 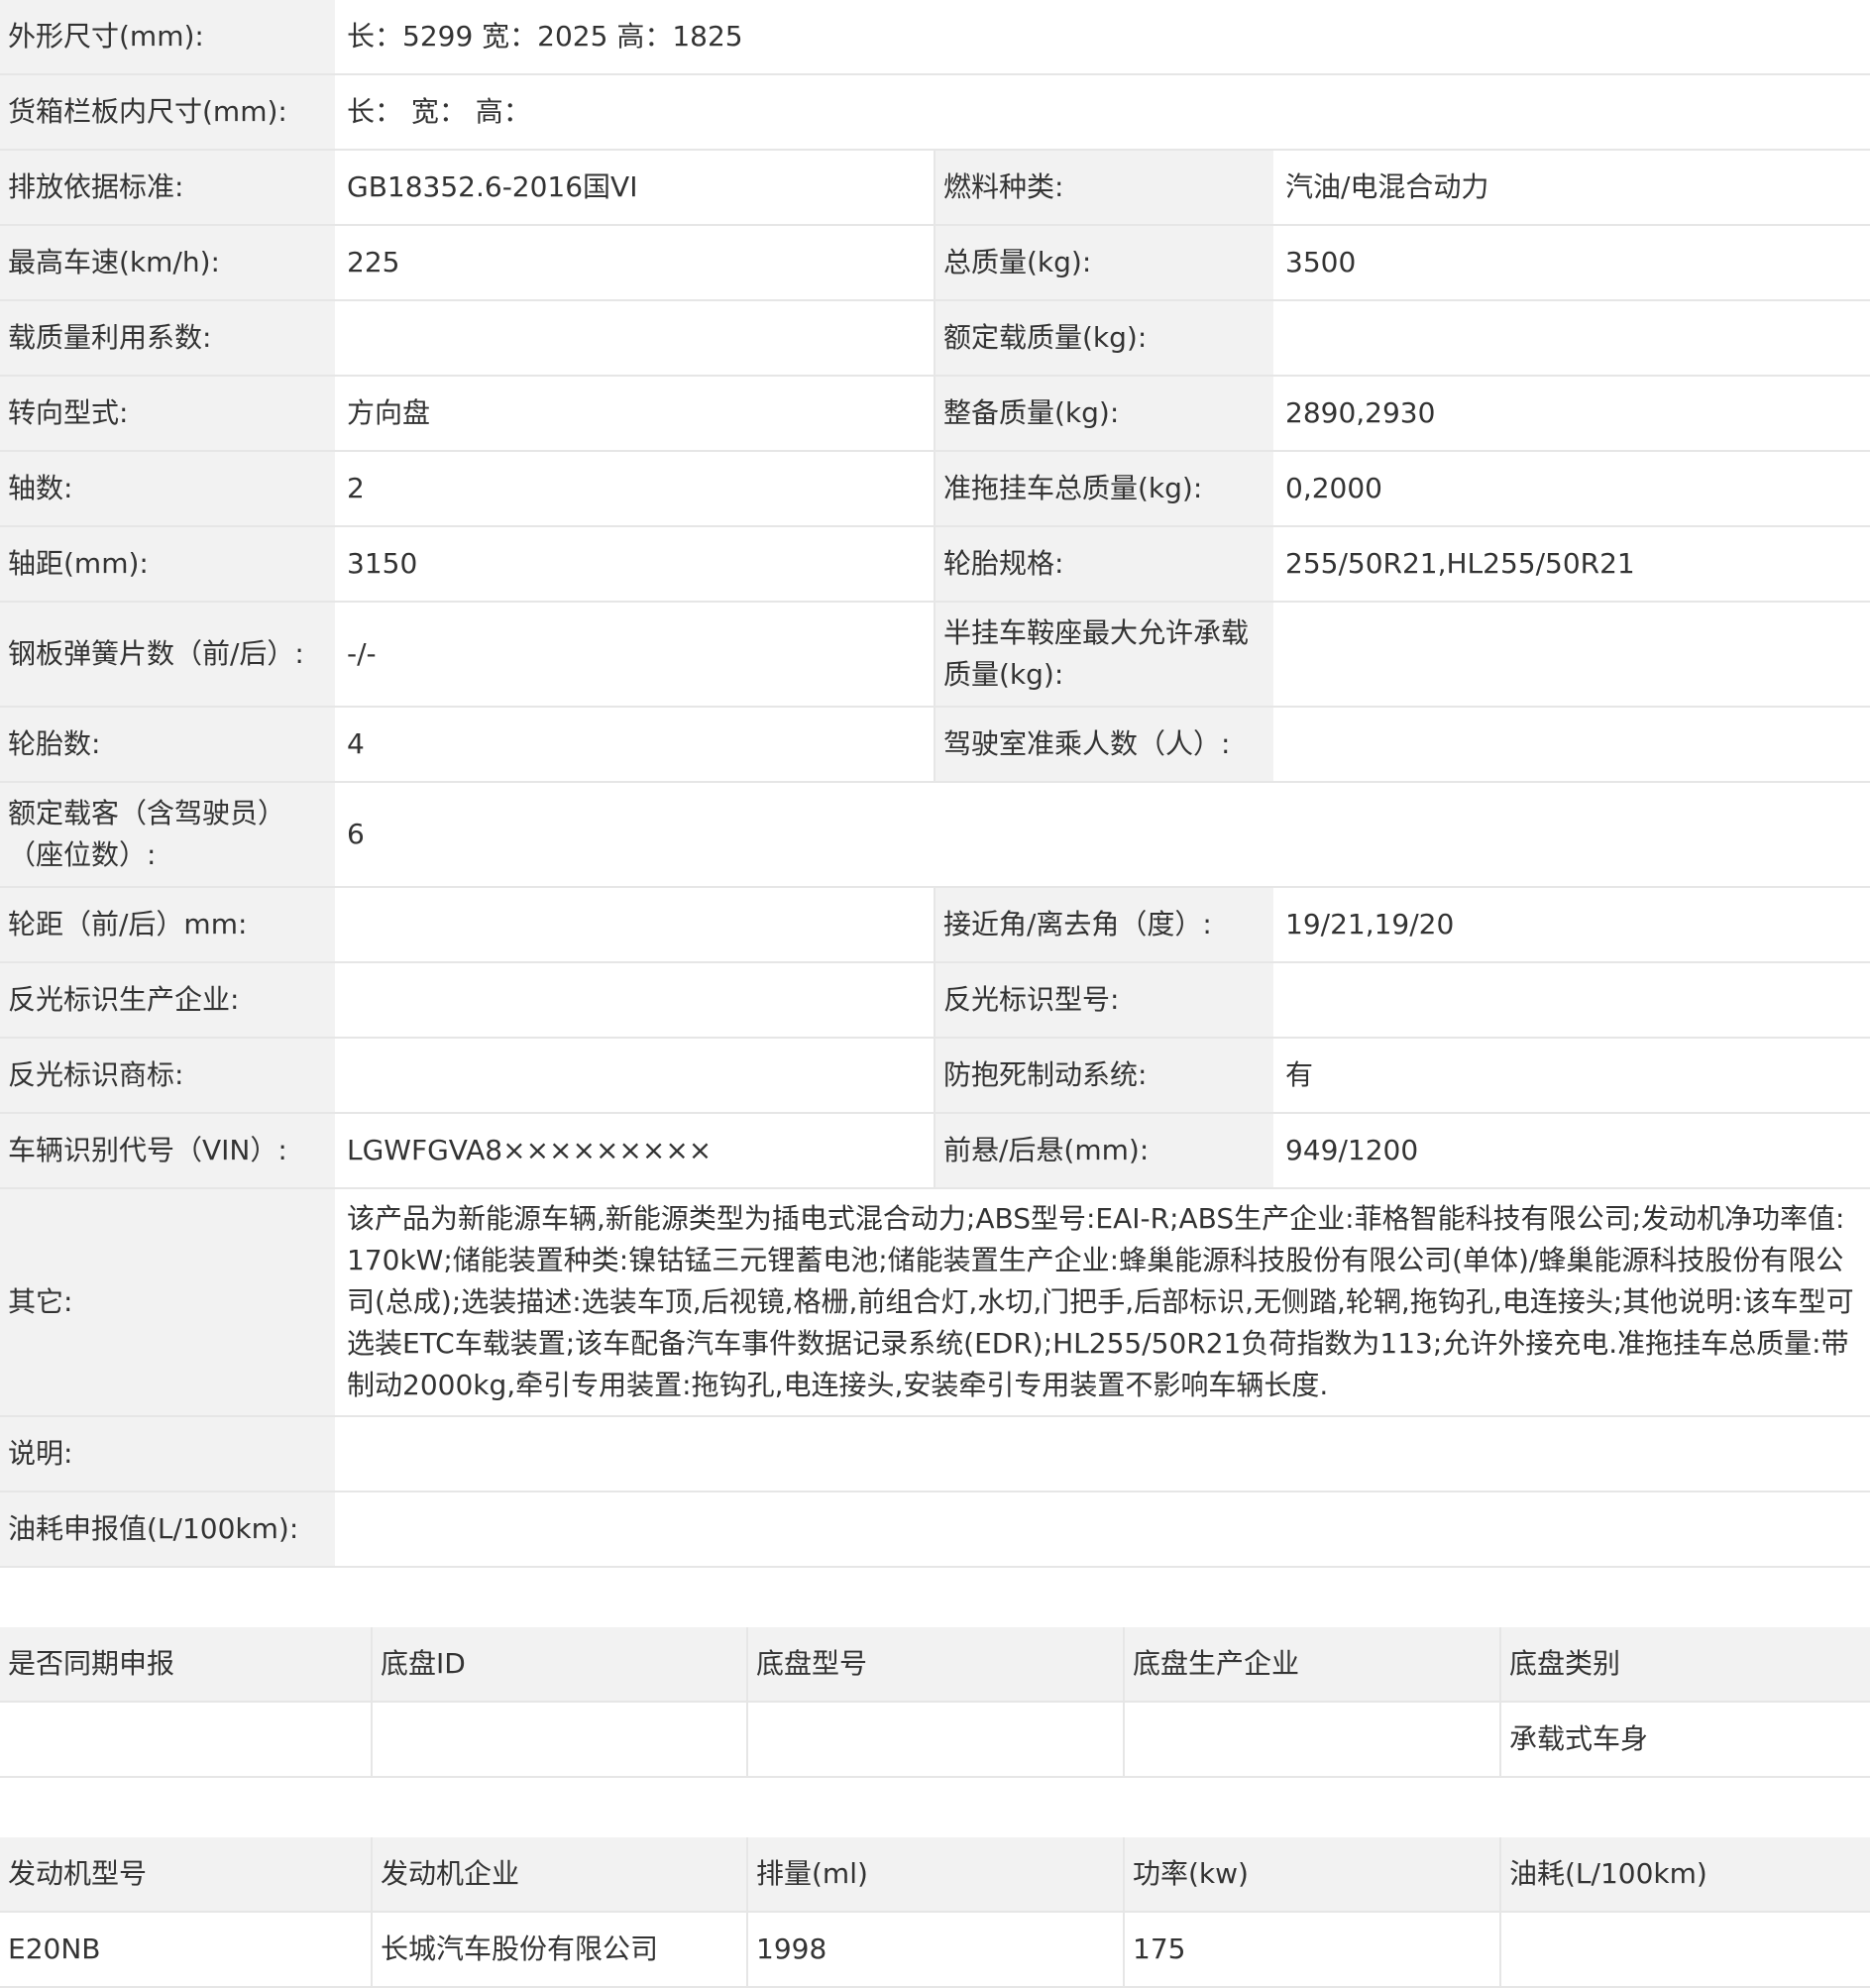 I want to click on fuel-label: 燃料种类:, so click(x=1104, y=188).